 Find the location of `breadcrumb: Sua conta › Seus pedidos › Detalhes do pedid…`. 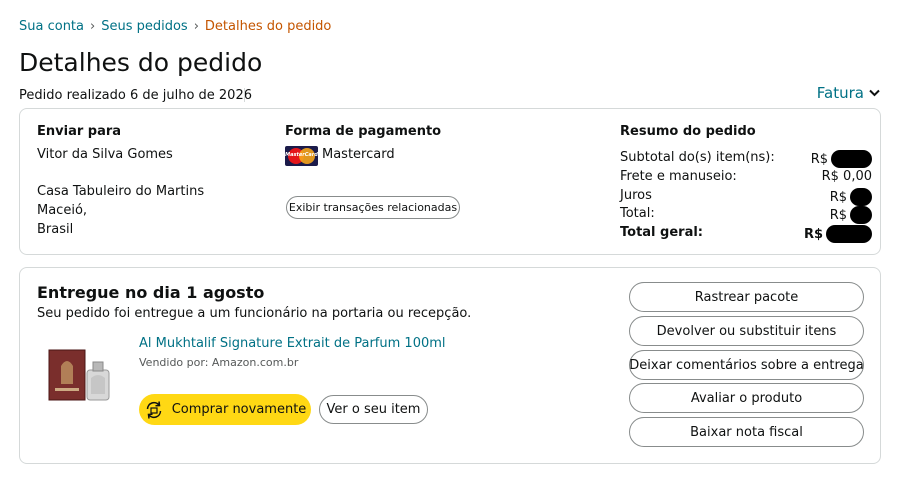

breadcrumb: Sua conta › Seus pedidos › Detalhes do pedid… is located at coordinates (175, 26).